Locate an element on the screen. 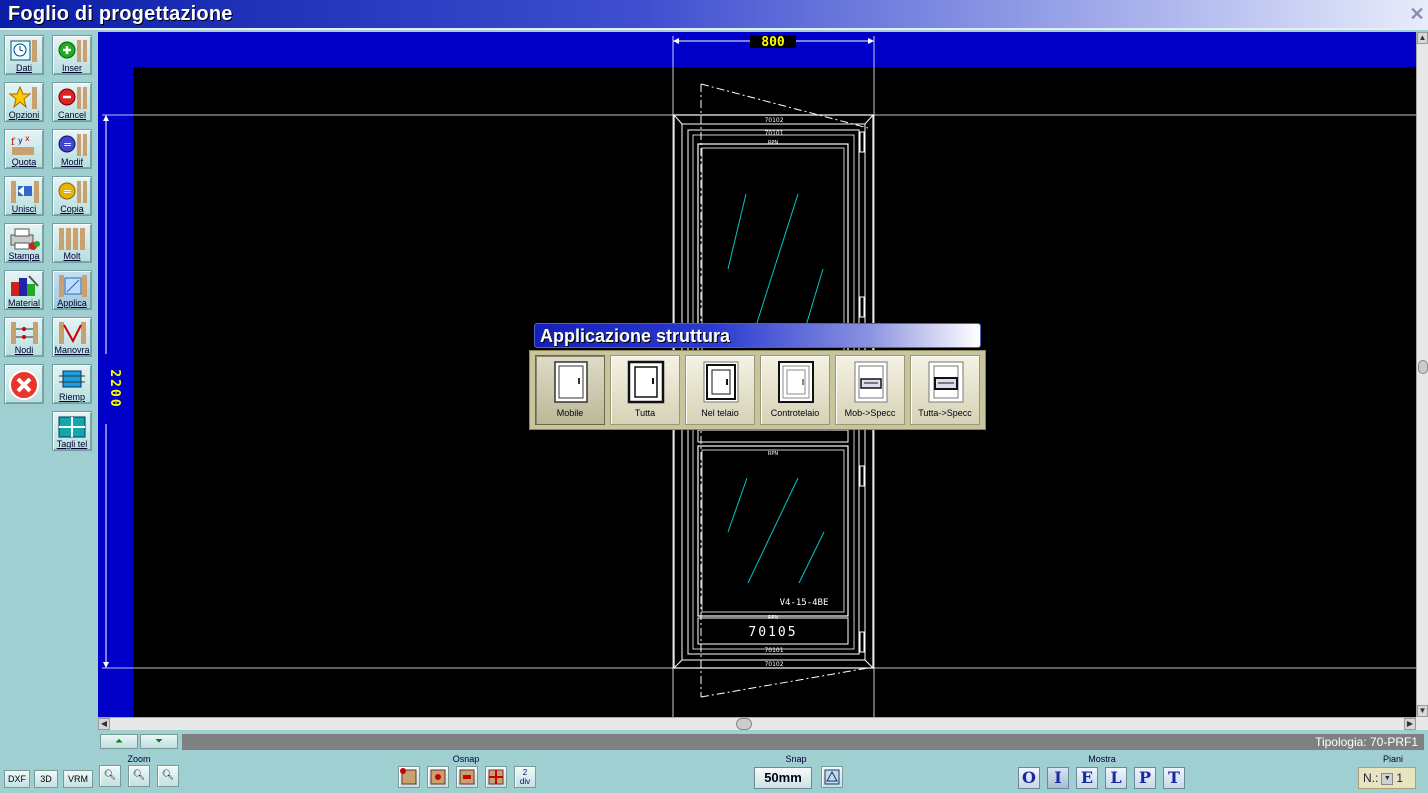 The image size is (1428, 793). option-label: Mob->Specc is located at coordinates (870, 413).